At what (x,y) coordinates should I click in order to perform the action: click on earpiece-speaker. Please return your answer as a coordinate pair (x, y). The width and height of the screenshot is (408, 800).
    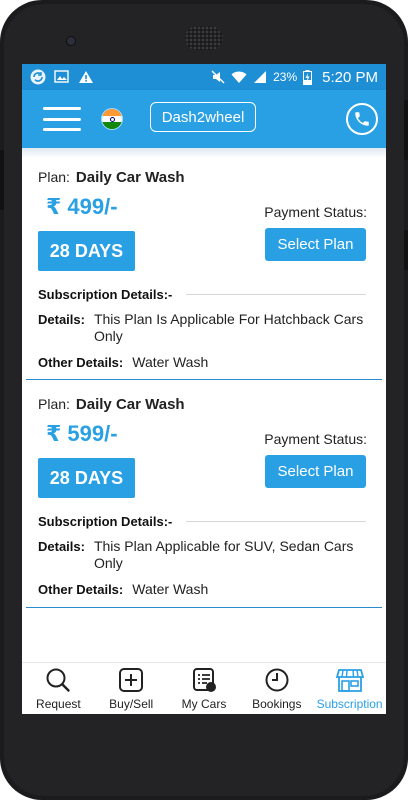
    Looking at the image, I should click on (204, 38).